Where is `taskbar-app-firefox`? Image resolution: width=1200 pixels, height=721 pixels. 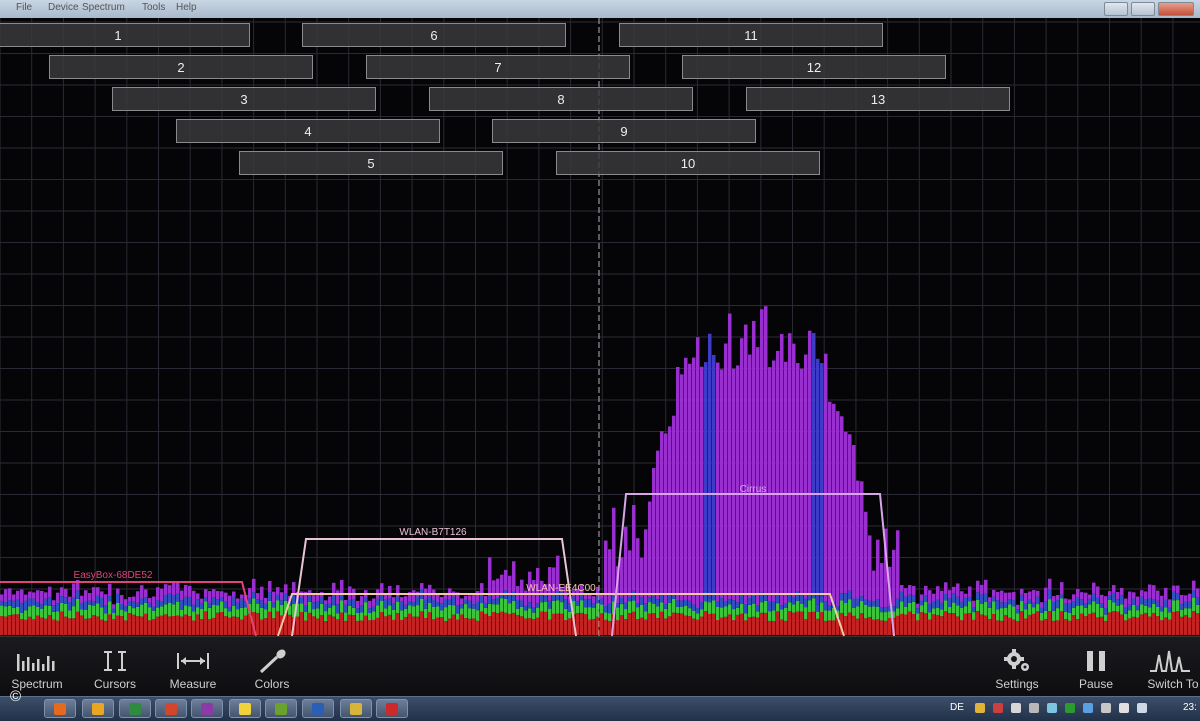 taskbar-app-firefox is located at coordinates (60, 708).